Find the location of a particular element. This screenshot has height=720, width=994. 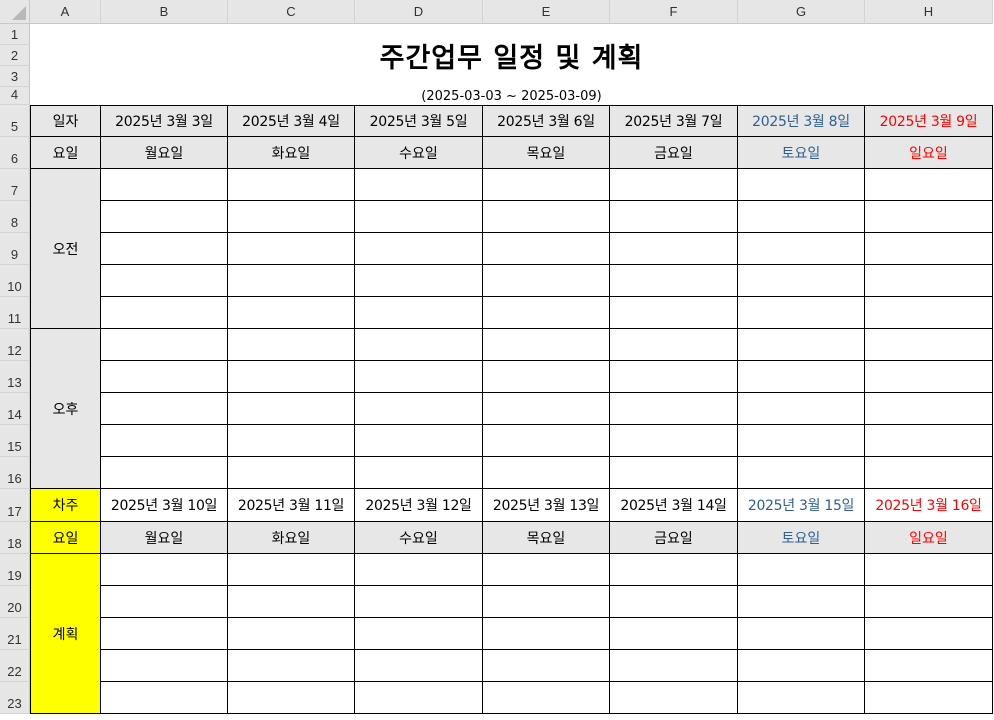

row-header-3: 3 is located at coordinates (15, 76).